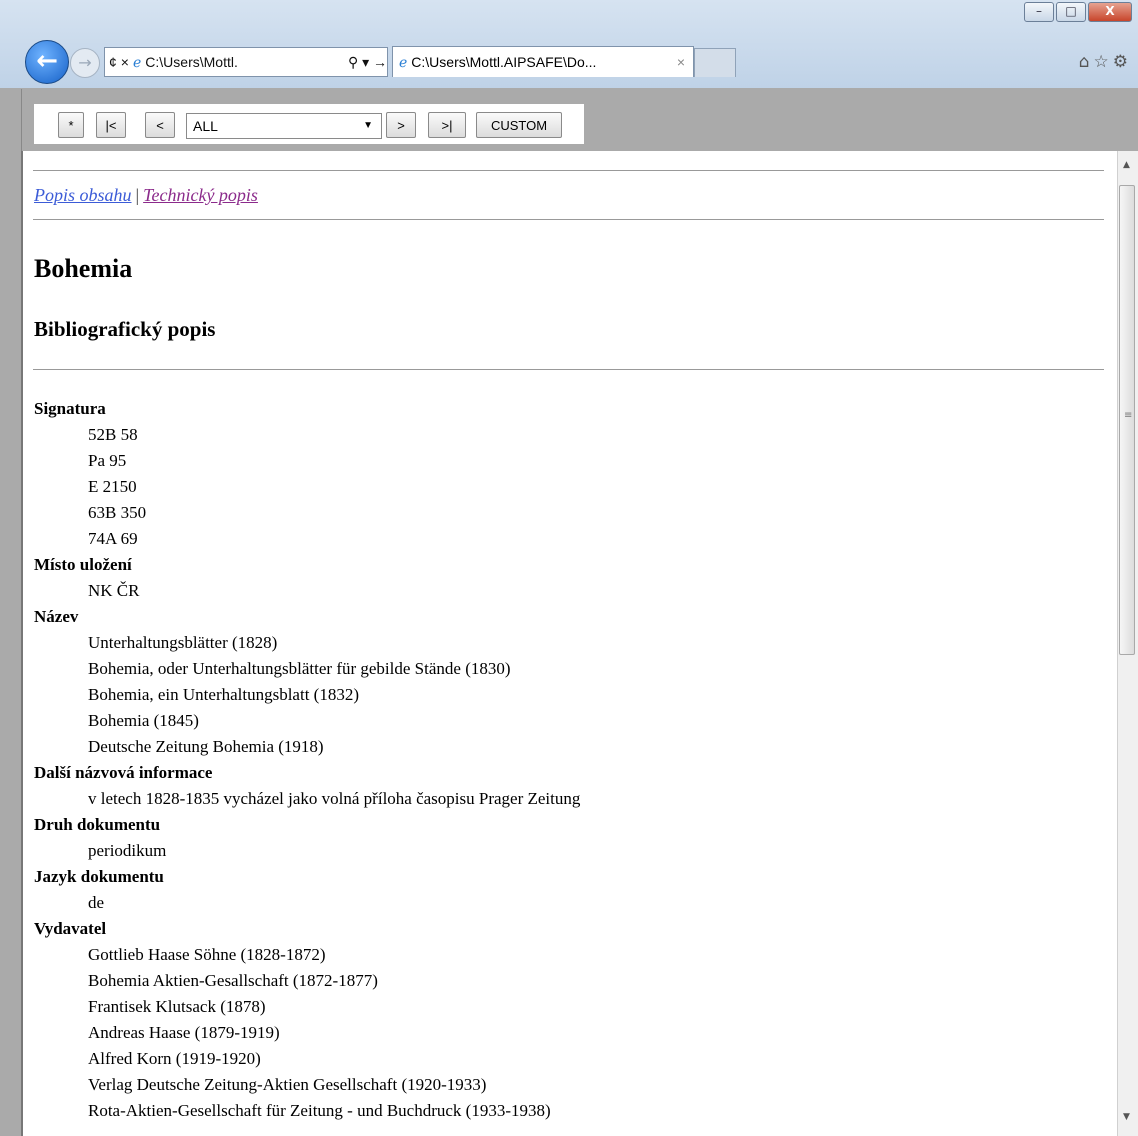 The image size is (1138, 1136). I want to click on field-label: Druh dokumentu, so click(97, 824).